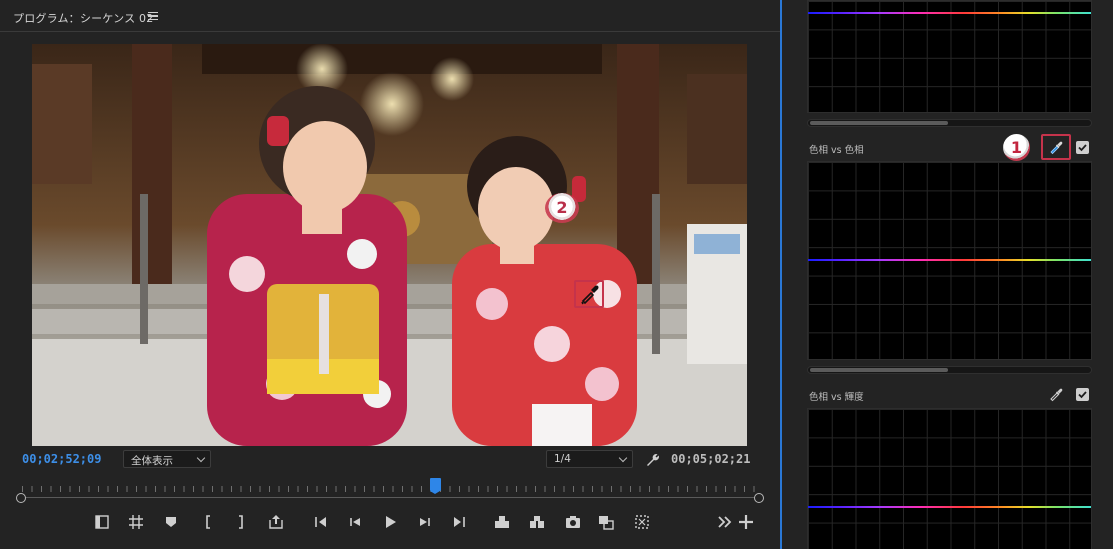  I want to click on step-forward-button, so click(425, 522).